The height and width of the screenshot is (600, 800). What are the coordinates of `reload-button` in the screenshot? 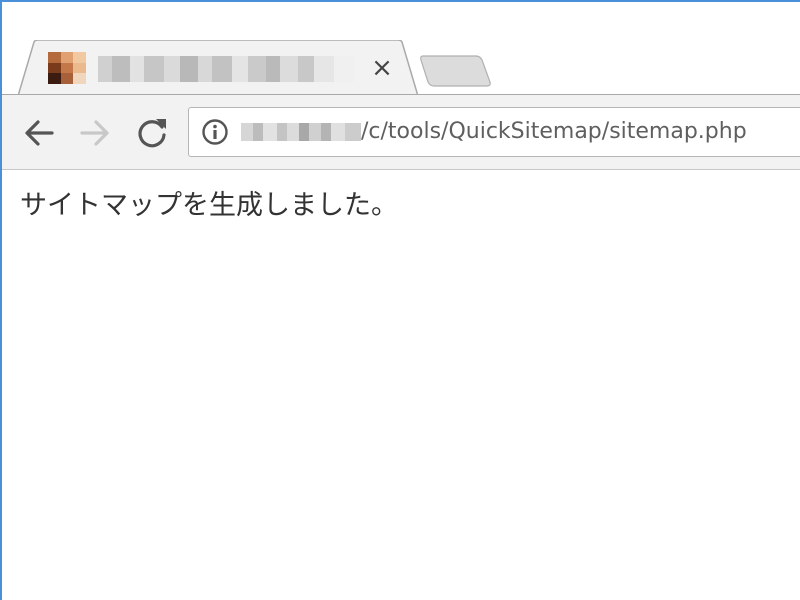 It's located at (152, 133).